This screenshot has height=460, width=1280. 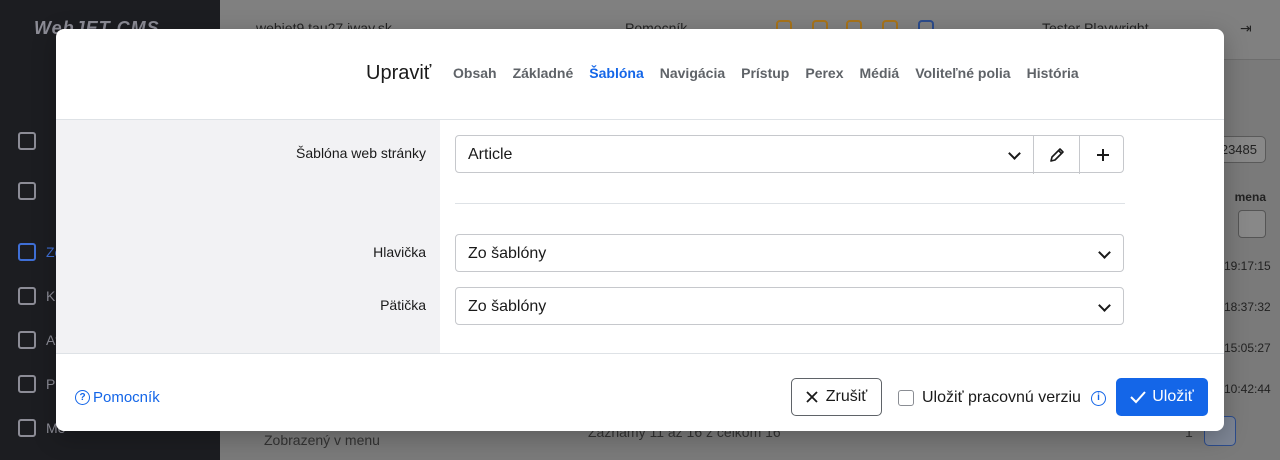 I want to click on template-label: Šablóna web stránky, so click(x=361, y=153).